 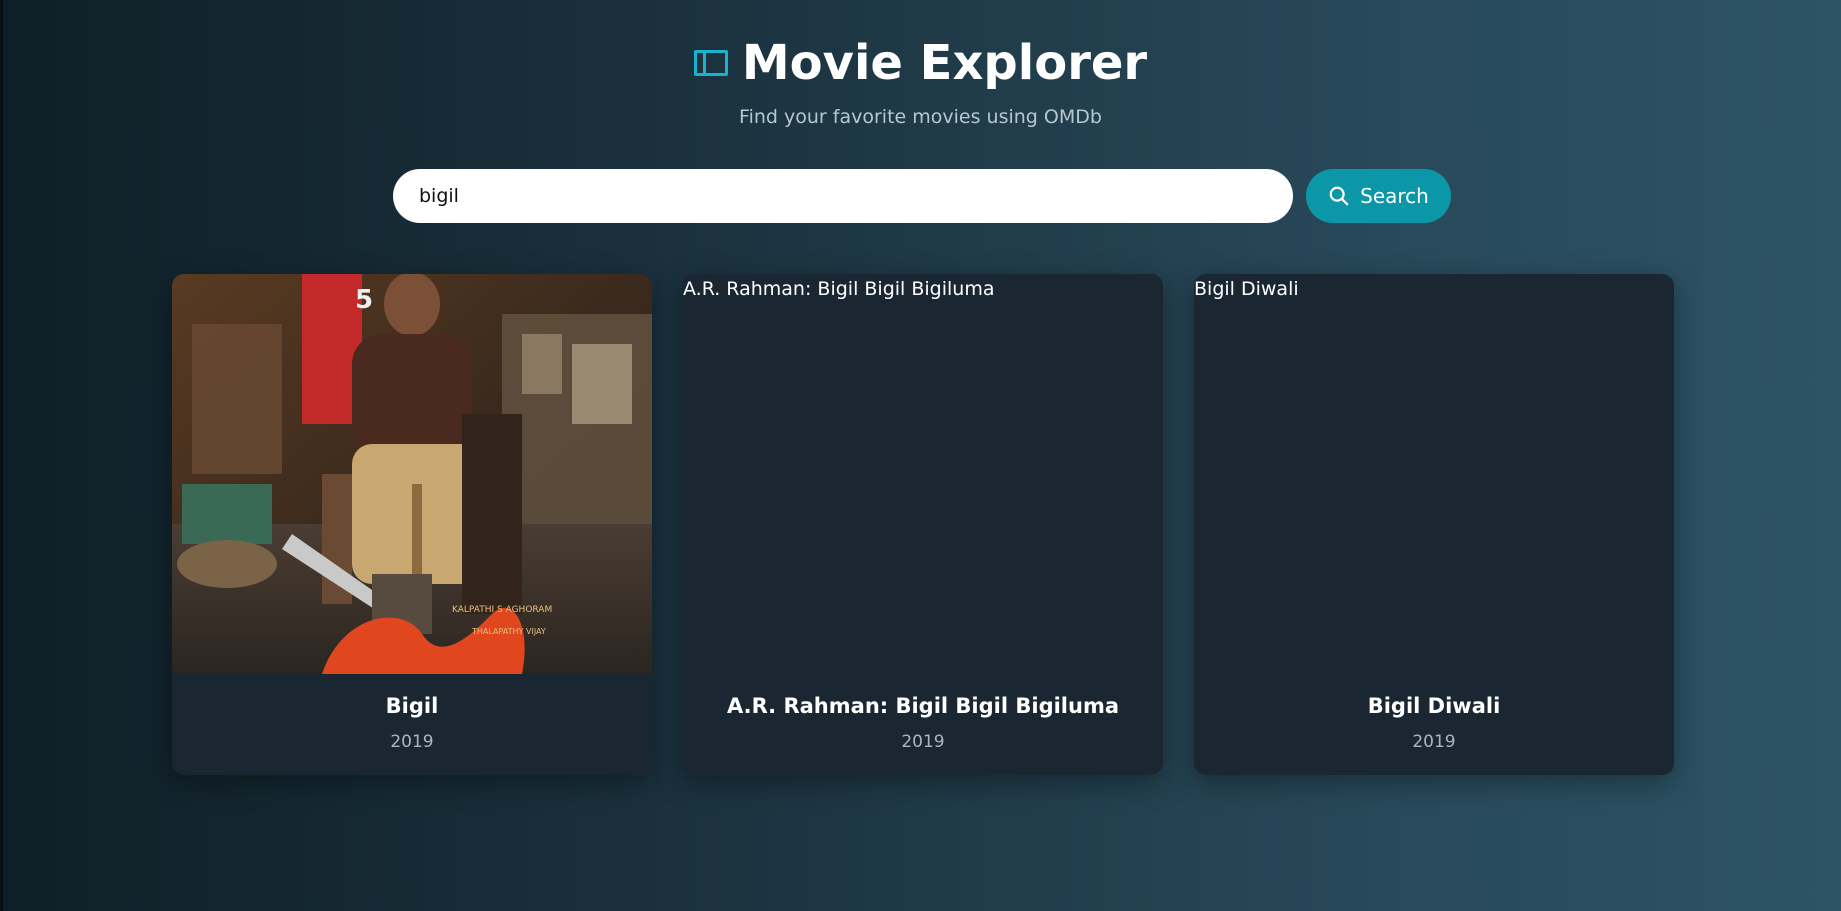 I want to click on title-row: Movie Explorer, so click(x=920, y=63).